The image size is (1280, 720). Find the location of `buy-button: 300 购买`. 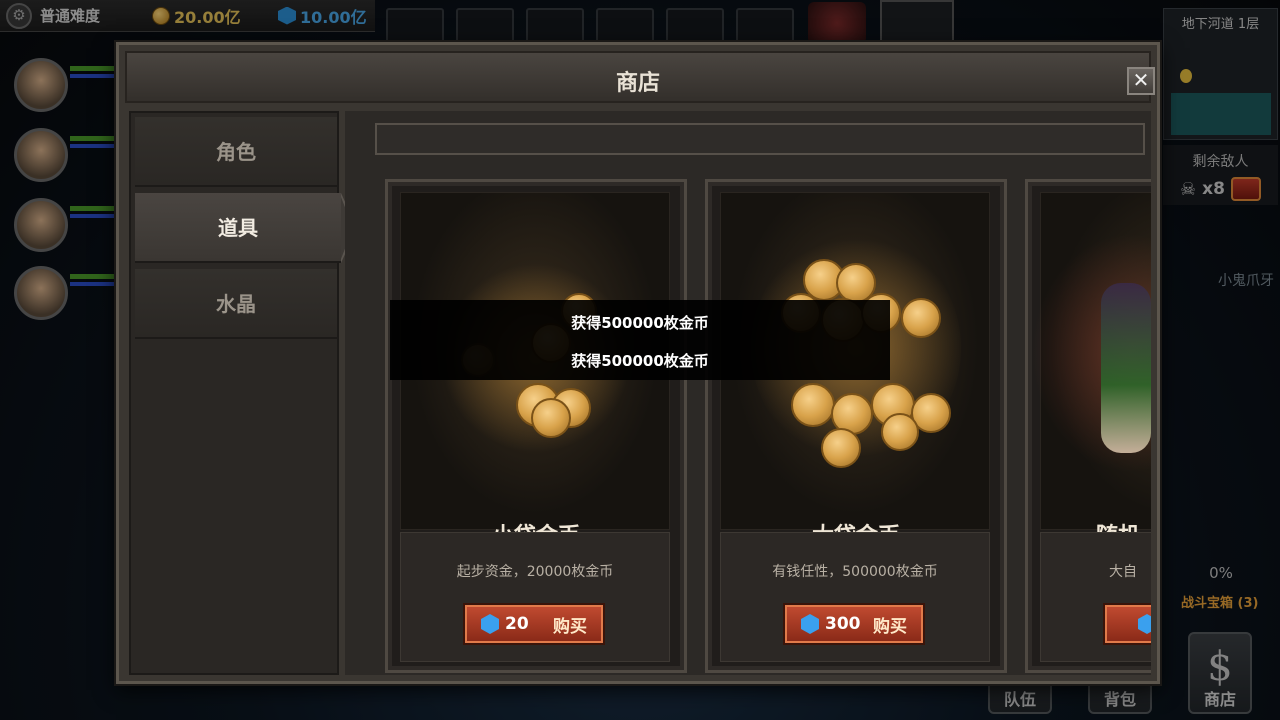

buy-button: 300 购买 is located at coordinates (854, 624).